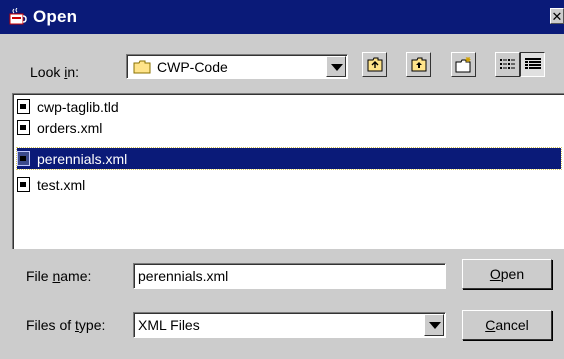 This screenshot has height=359, width=564. What do you see at coordinates (507, 325) in the screenshot?
I see `cancel-button: Cancel` at bounding box center [507, 325].